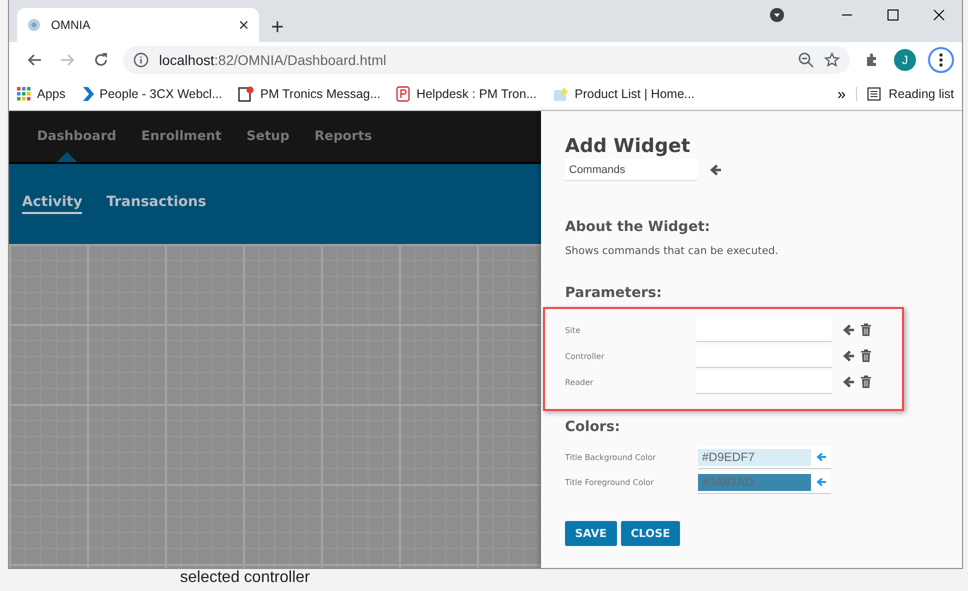 Image resolution: width=968 pixels, height=591 pixels. What do you see at coordinates (560, 94) in the screenshot?
I see `note-icon` at bounding box center [560, 94].